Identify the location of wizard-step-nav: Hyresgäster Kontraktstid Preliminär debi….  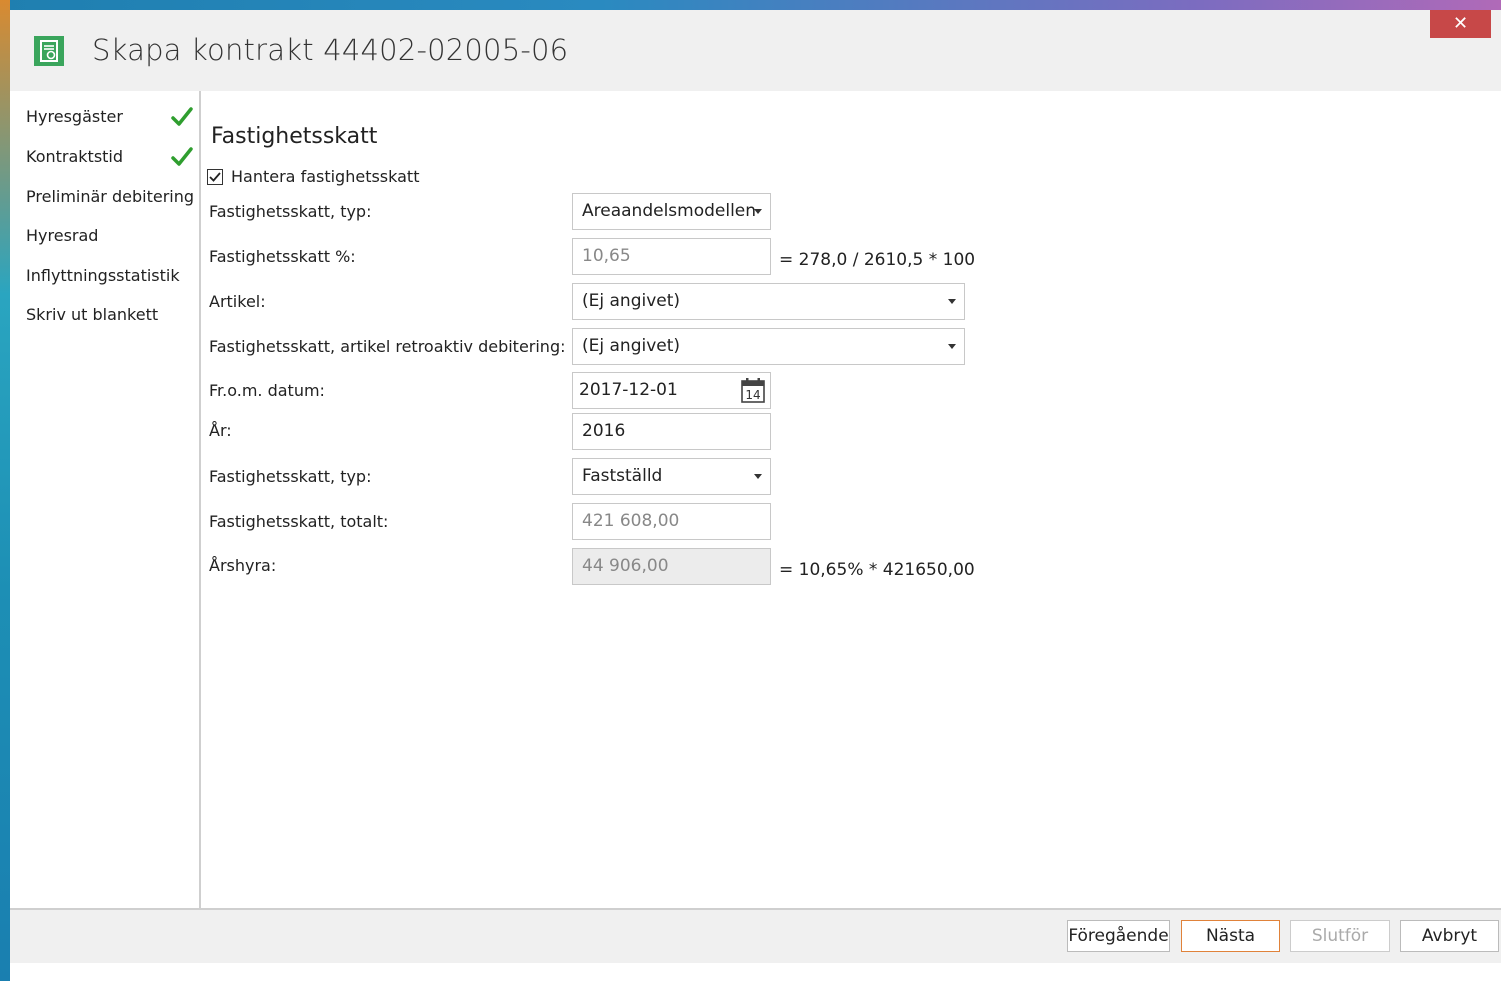
(105, 499).